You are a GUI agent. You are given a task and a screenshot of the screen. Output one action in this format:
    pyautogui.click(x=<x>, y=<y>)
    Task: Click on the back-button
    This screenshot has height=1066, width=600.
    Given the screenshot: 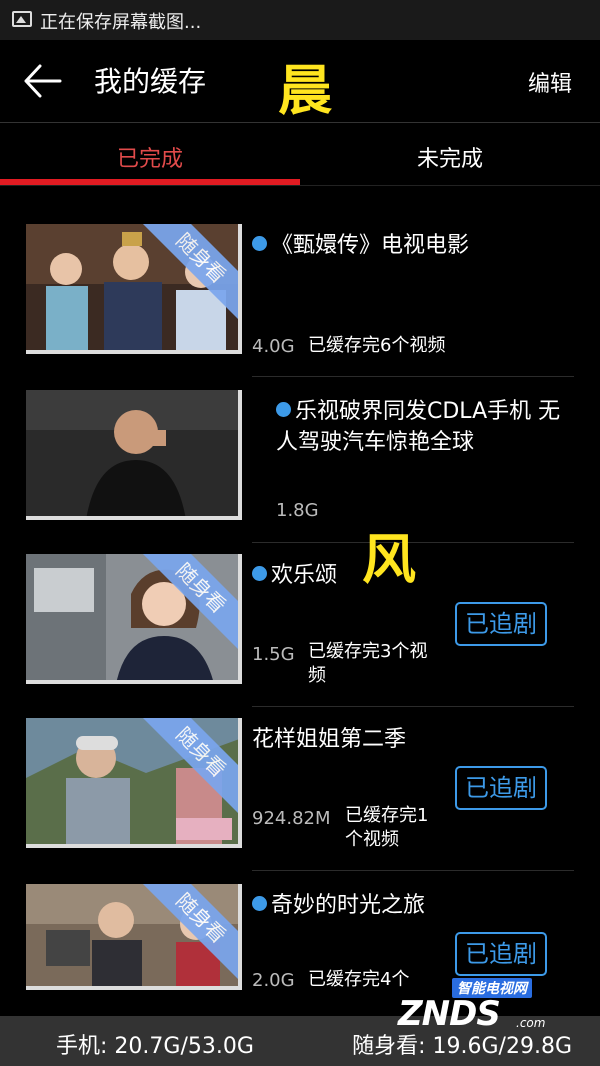 What is the action you would take?
    pyautogui.click(x=42, y=81)
    